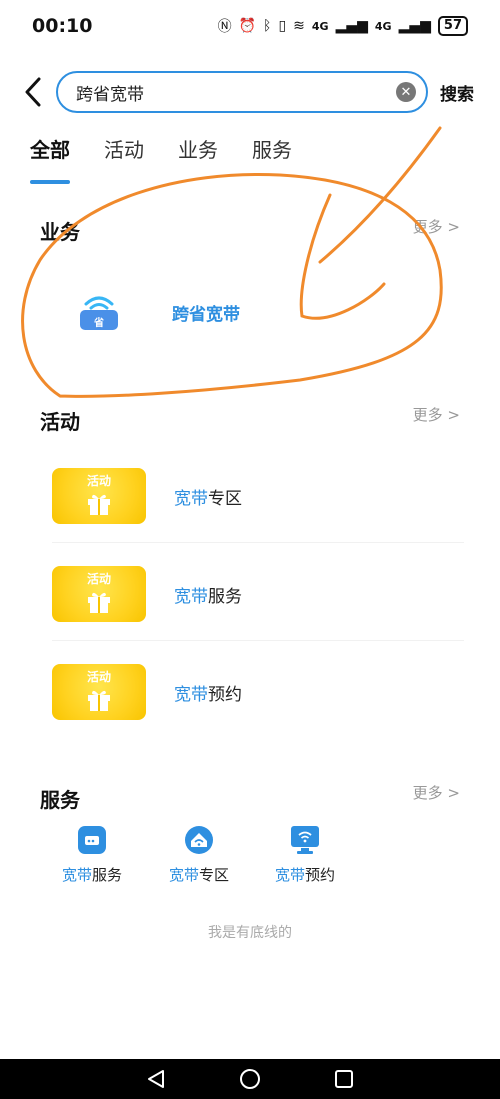 The width and height of the screenshot is (500, 1099). What do you see at coordinates (92, 855) in the screenshot?
I see `service-item: 宽带服务` at bounding box center [92, 855].